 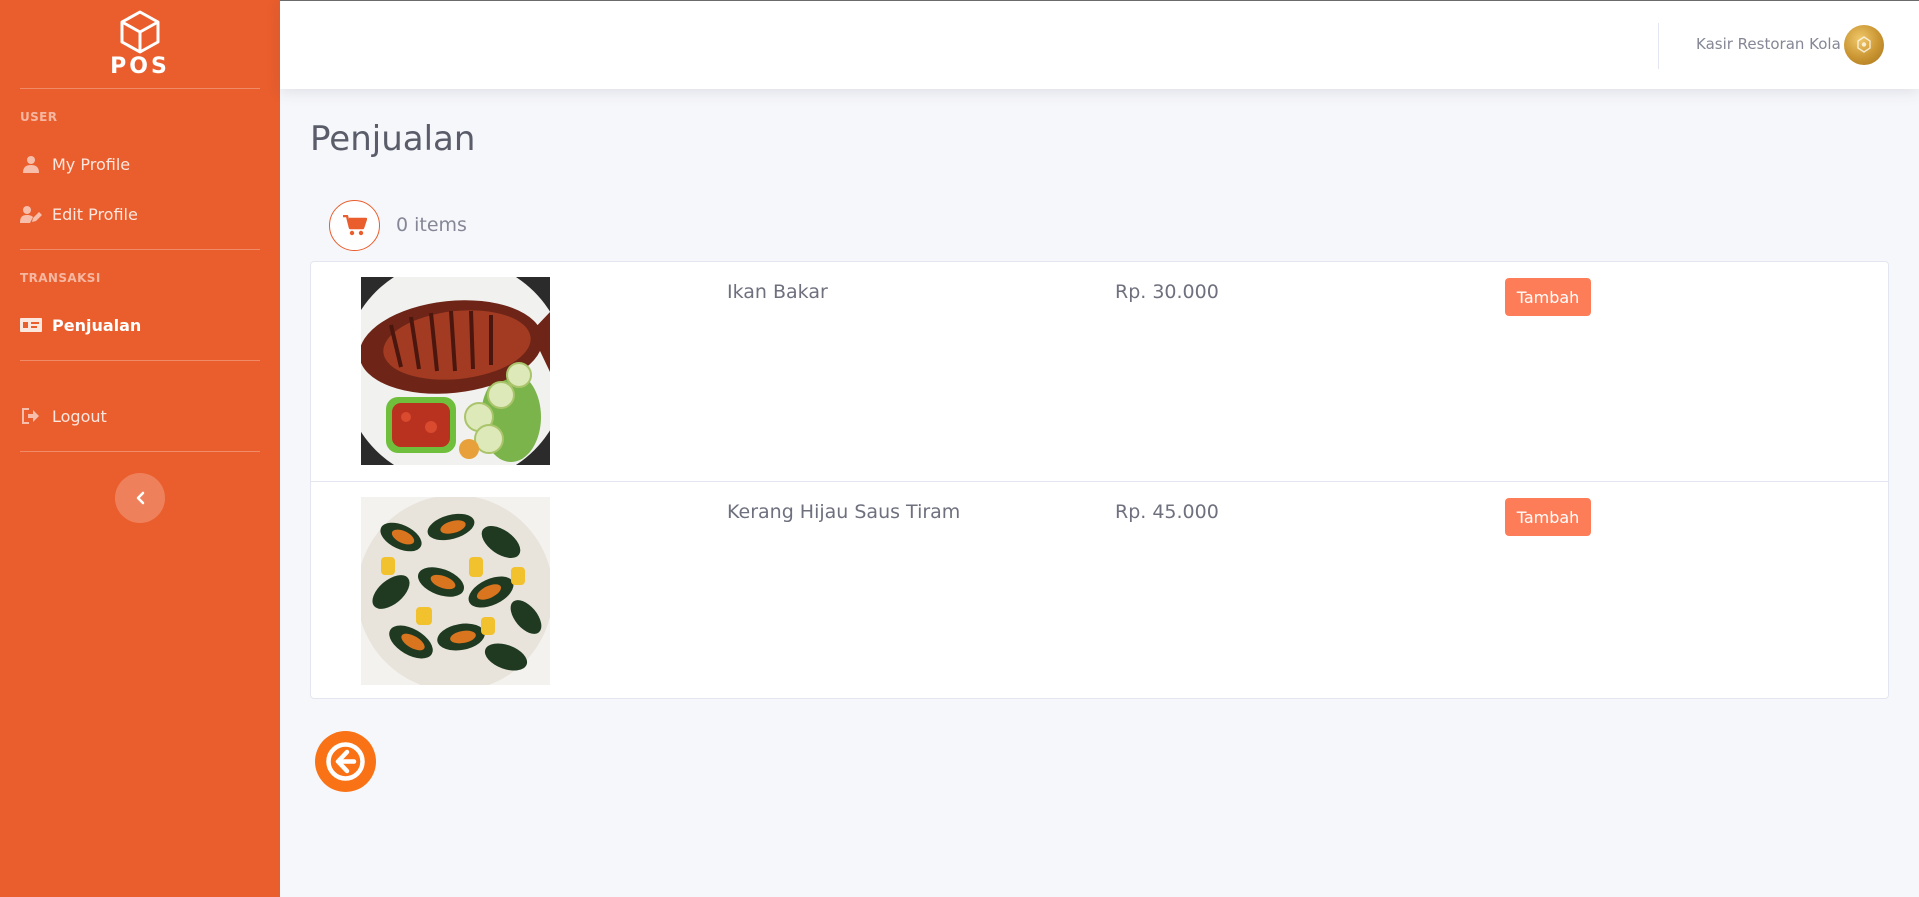 I want to click on user-edit-icon, so click(x=31, y=214).